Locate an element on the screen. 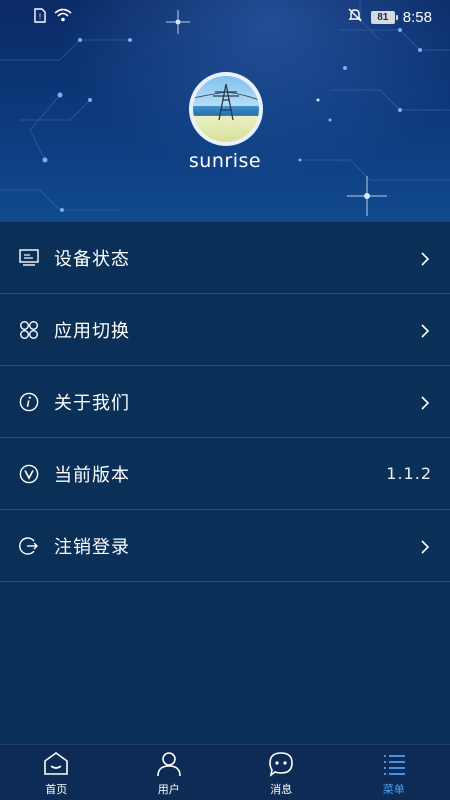 The image size is (450, 800). clock-time: 8:58 is located at coordinates (417, 17).